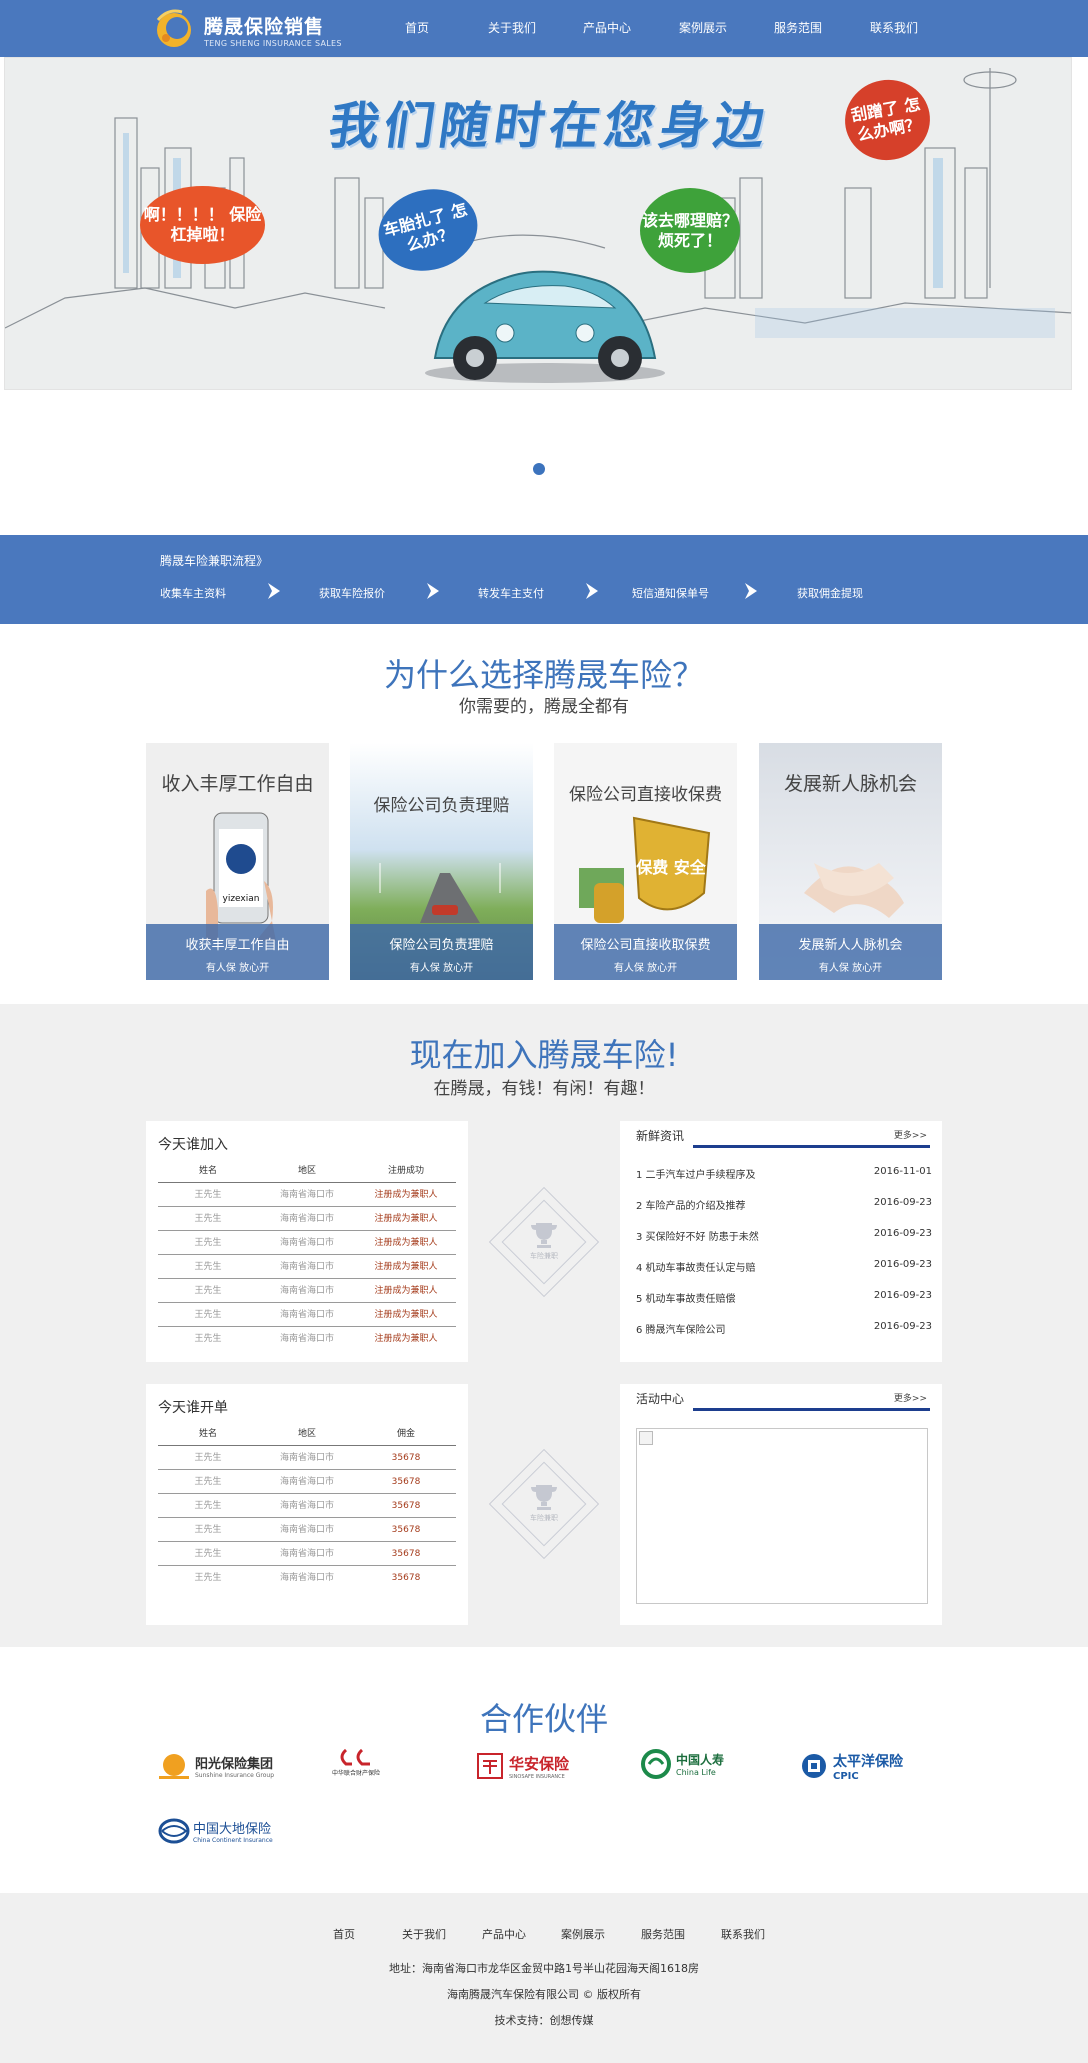  What do you see at coordinates (544, 1089) in the screenshot?
I see `join-subtitle: 在腾晟，有钱！有闲！有趣！` at bounding box center [544, 1089].